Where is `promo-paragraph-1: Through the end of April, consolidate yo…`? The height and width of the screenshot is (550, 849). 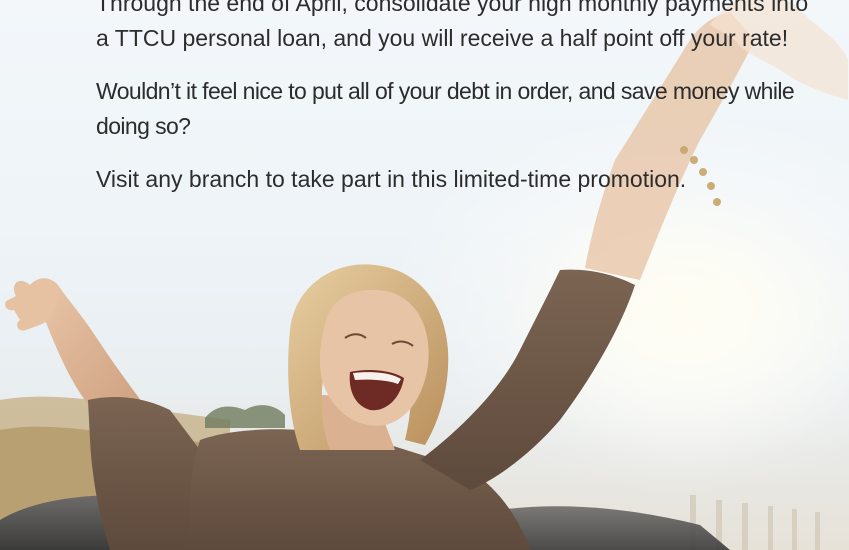 promo-paragraph-1: Through the end of April, consolidate yo… is located at coordinates (452, 25).